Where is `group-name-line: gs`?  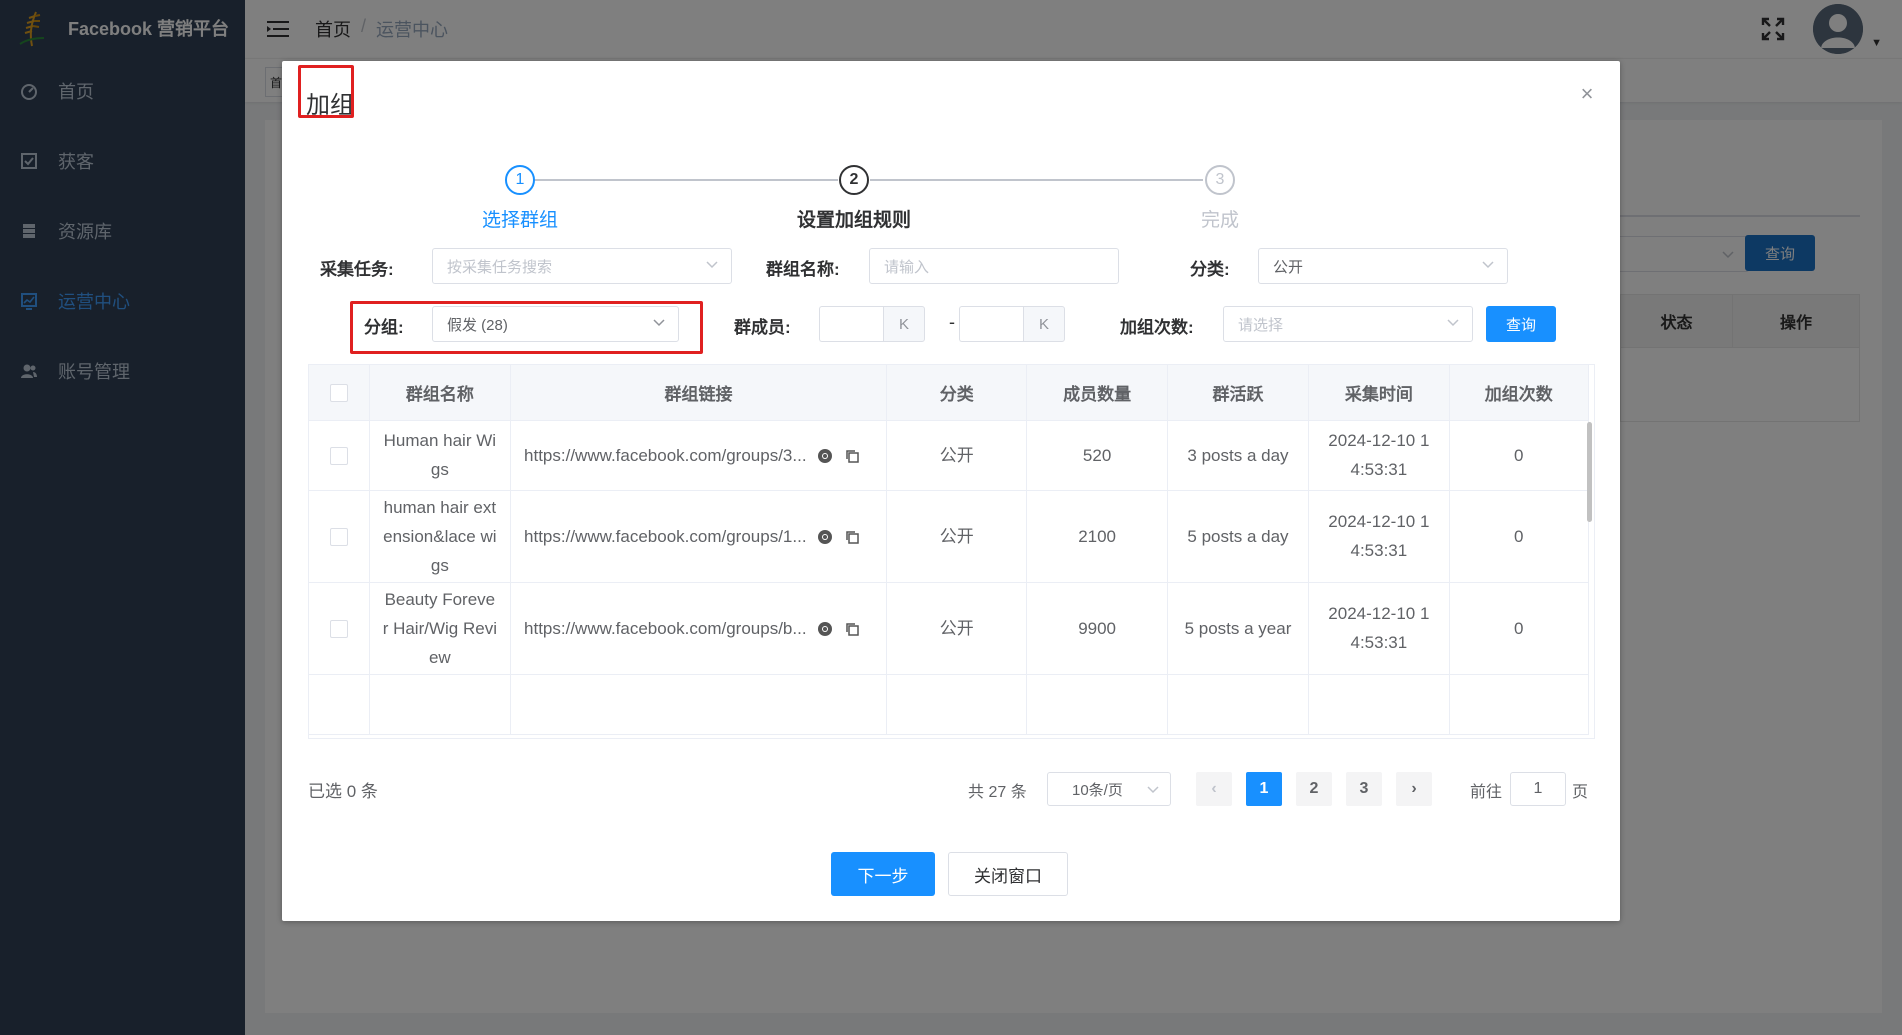 group-name-line: gs is located at coordinates (439, 565).